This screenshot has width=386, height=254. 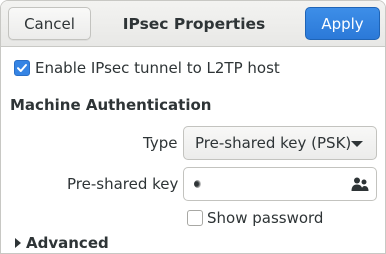 What do you see at coordinates (160, 143) in the screenshot?
I see `type-label: Type` at bounding box center [160, 143].